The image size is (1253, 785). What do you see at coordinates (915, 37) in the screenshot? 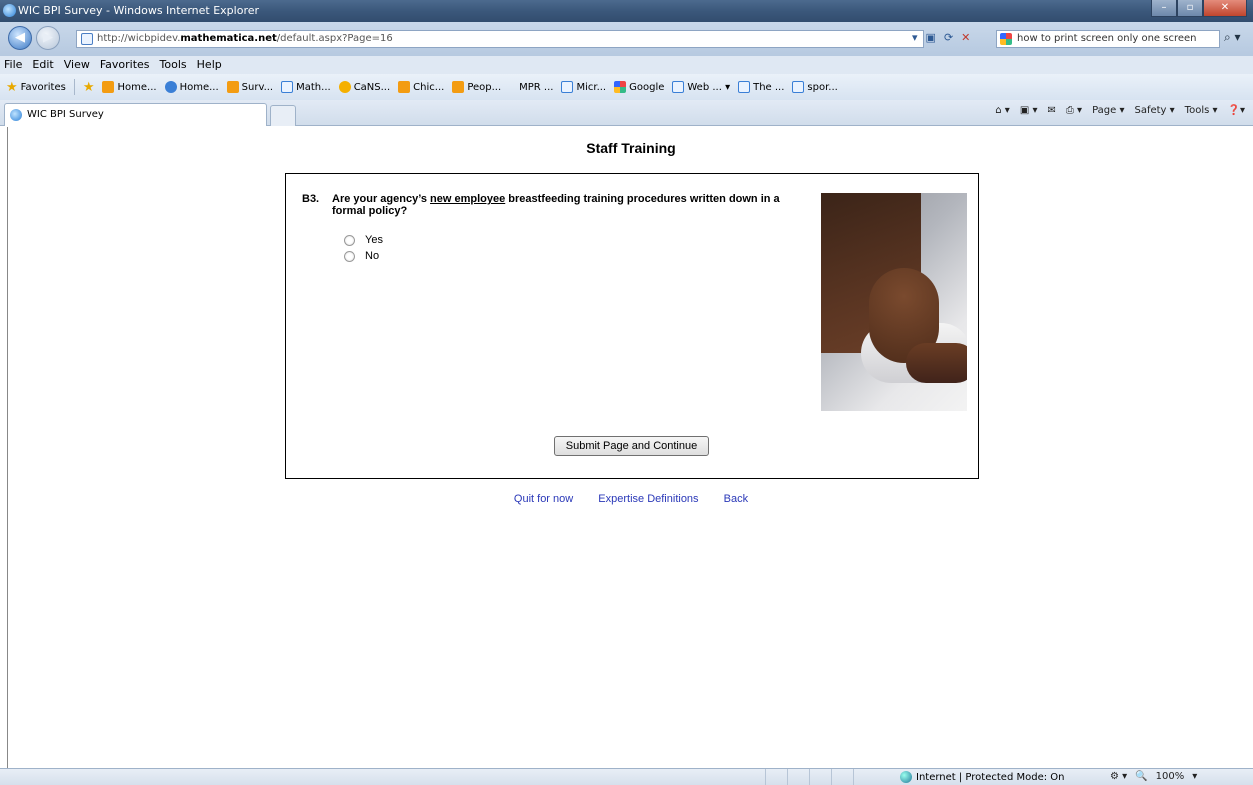
I see `dropdown-icon: ▾` at bounding box center [915, 37].